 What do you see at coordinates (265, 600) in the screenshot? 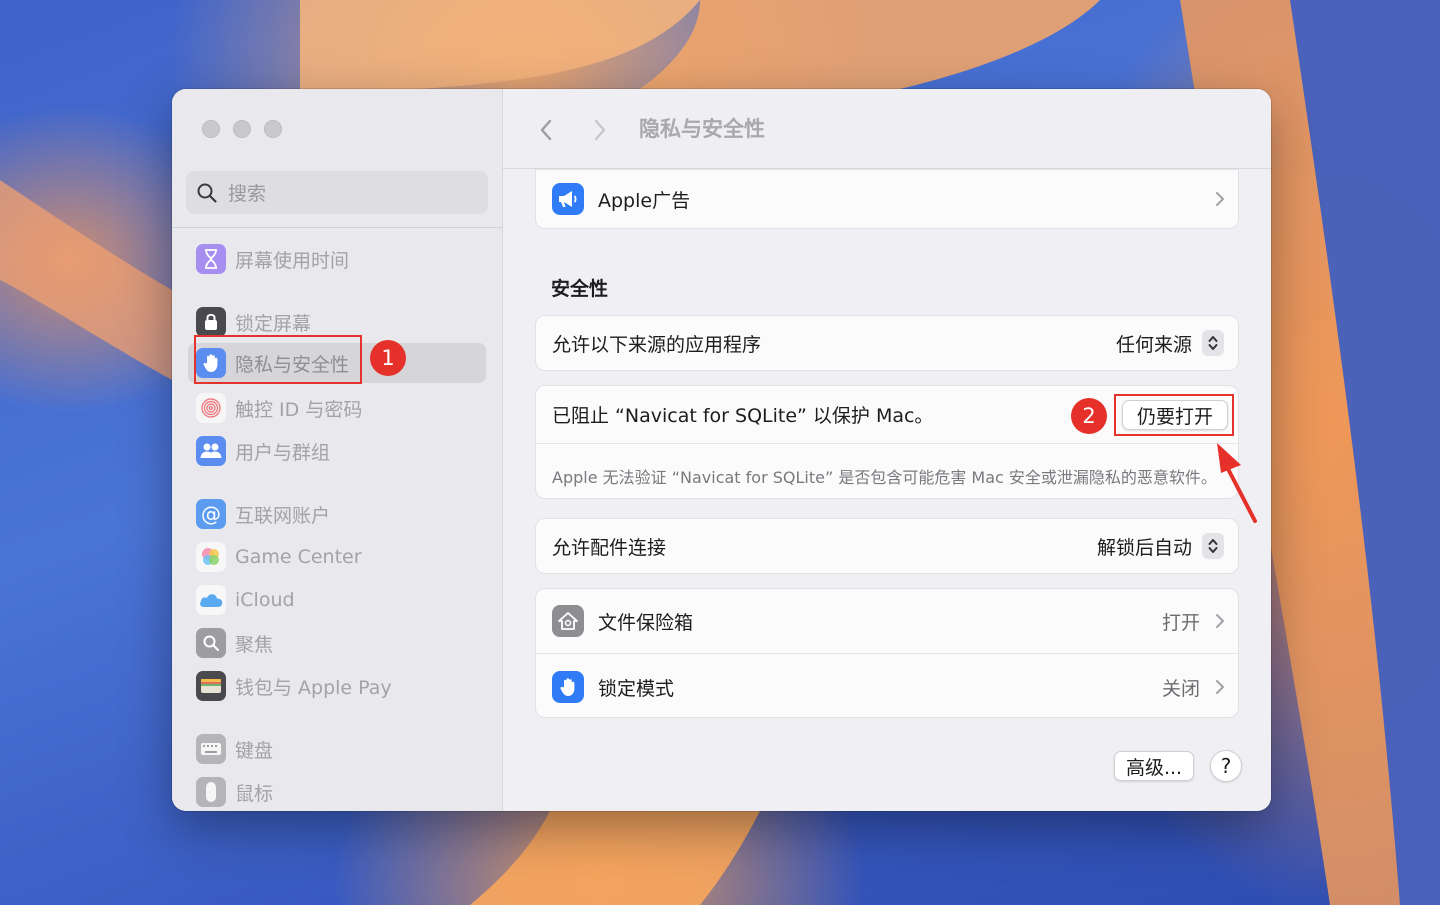
I see `sidebar-item-label: iCloud` at bounding box center [265, 600].